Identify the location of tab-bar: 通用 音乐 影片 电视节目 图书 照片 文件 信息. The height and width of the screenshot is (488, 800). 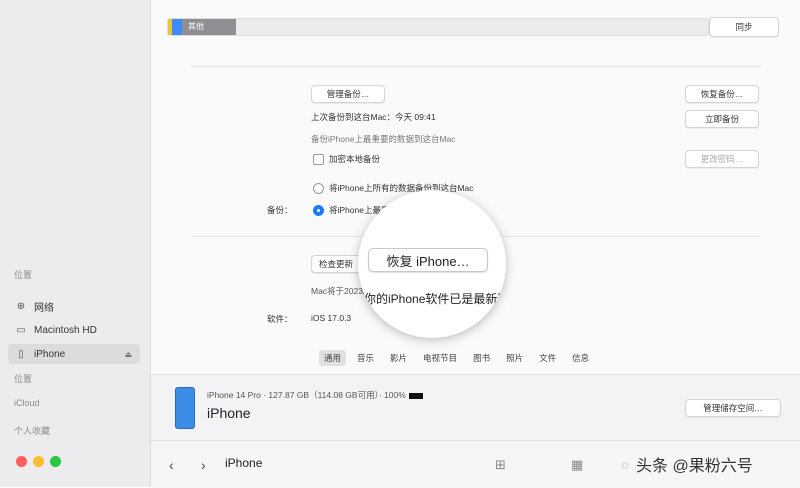
(456, 358).